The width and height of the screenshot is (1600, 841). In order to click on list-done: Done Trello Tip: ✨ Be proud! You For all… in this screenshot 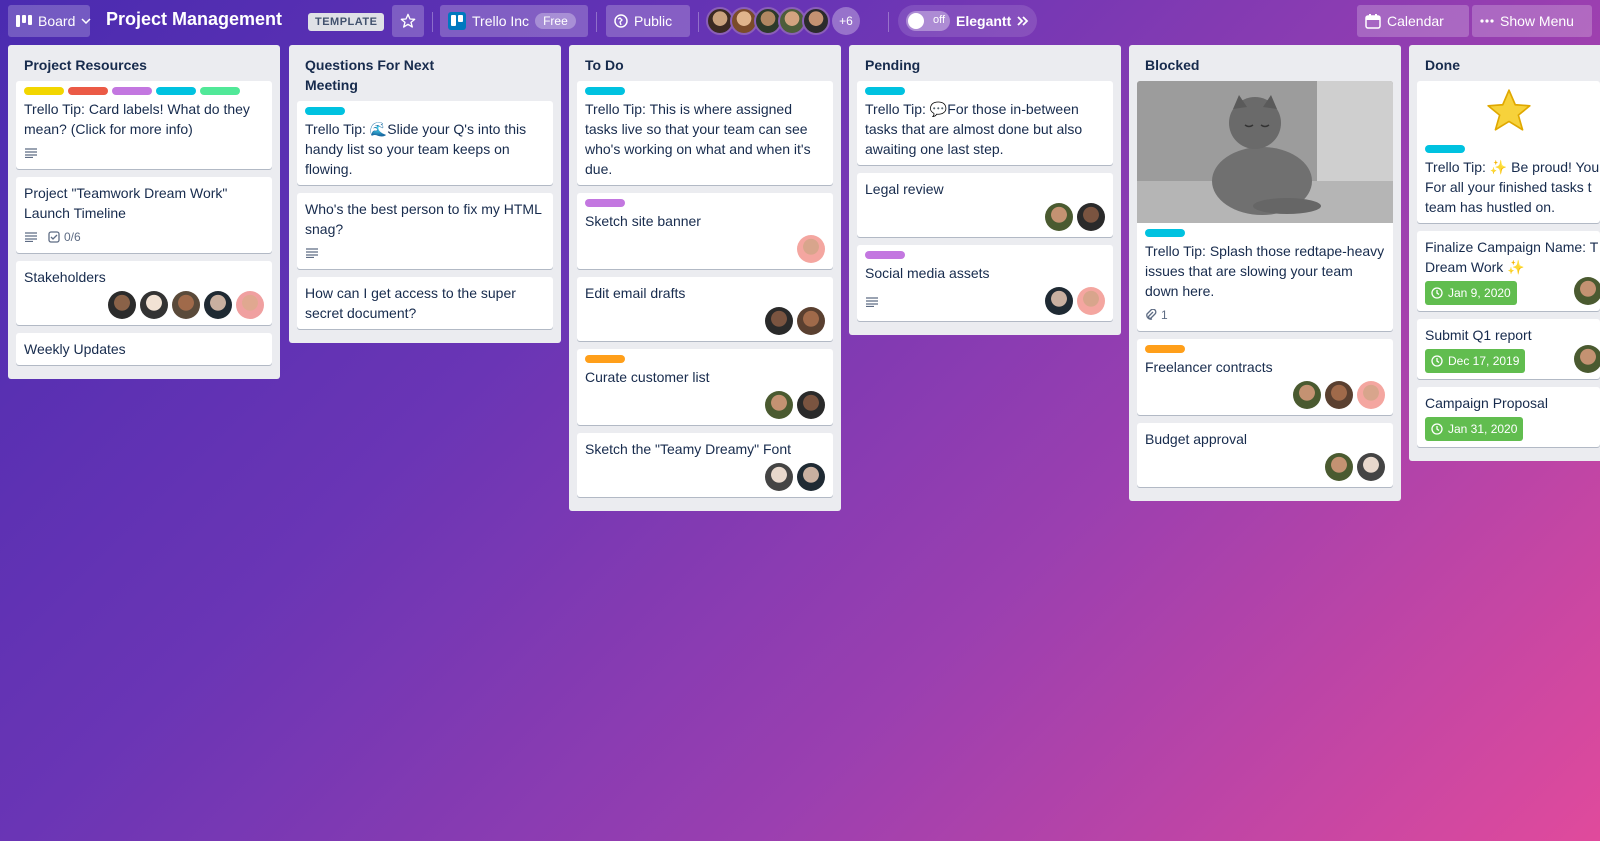, I will do `click(1504, 253)`.